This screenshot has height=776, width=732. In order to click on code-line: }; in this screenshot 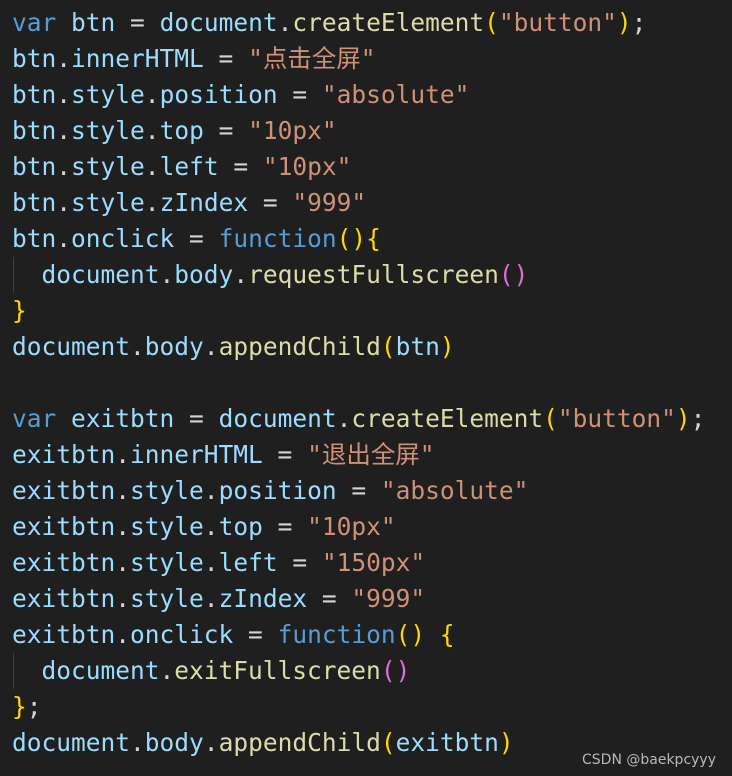, I will do `click(27, 707)`.